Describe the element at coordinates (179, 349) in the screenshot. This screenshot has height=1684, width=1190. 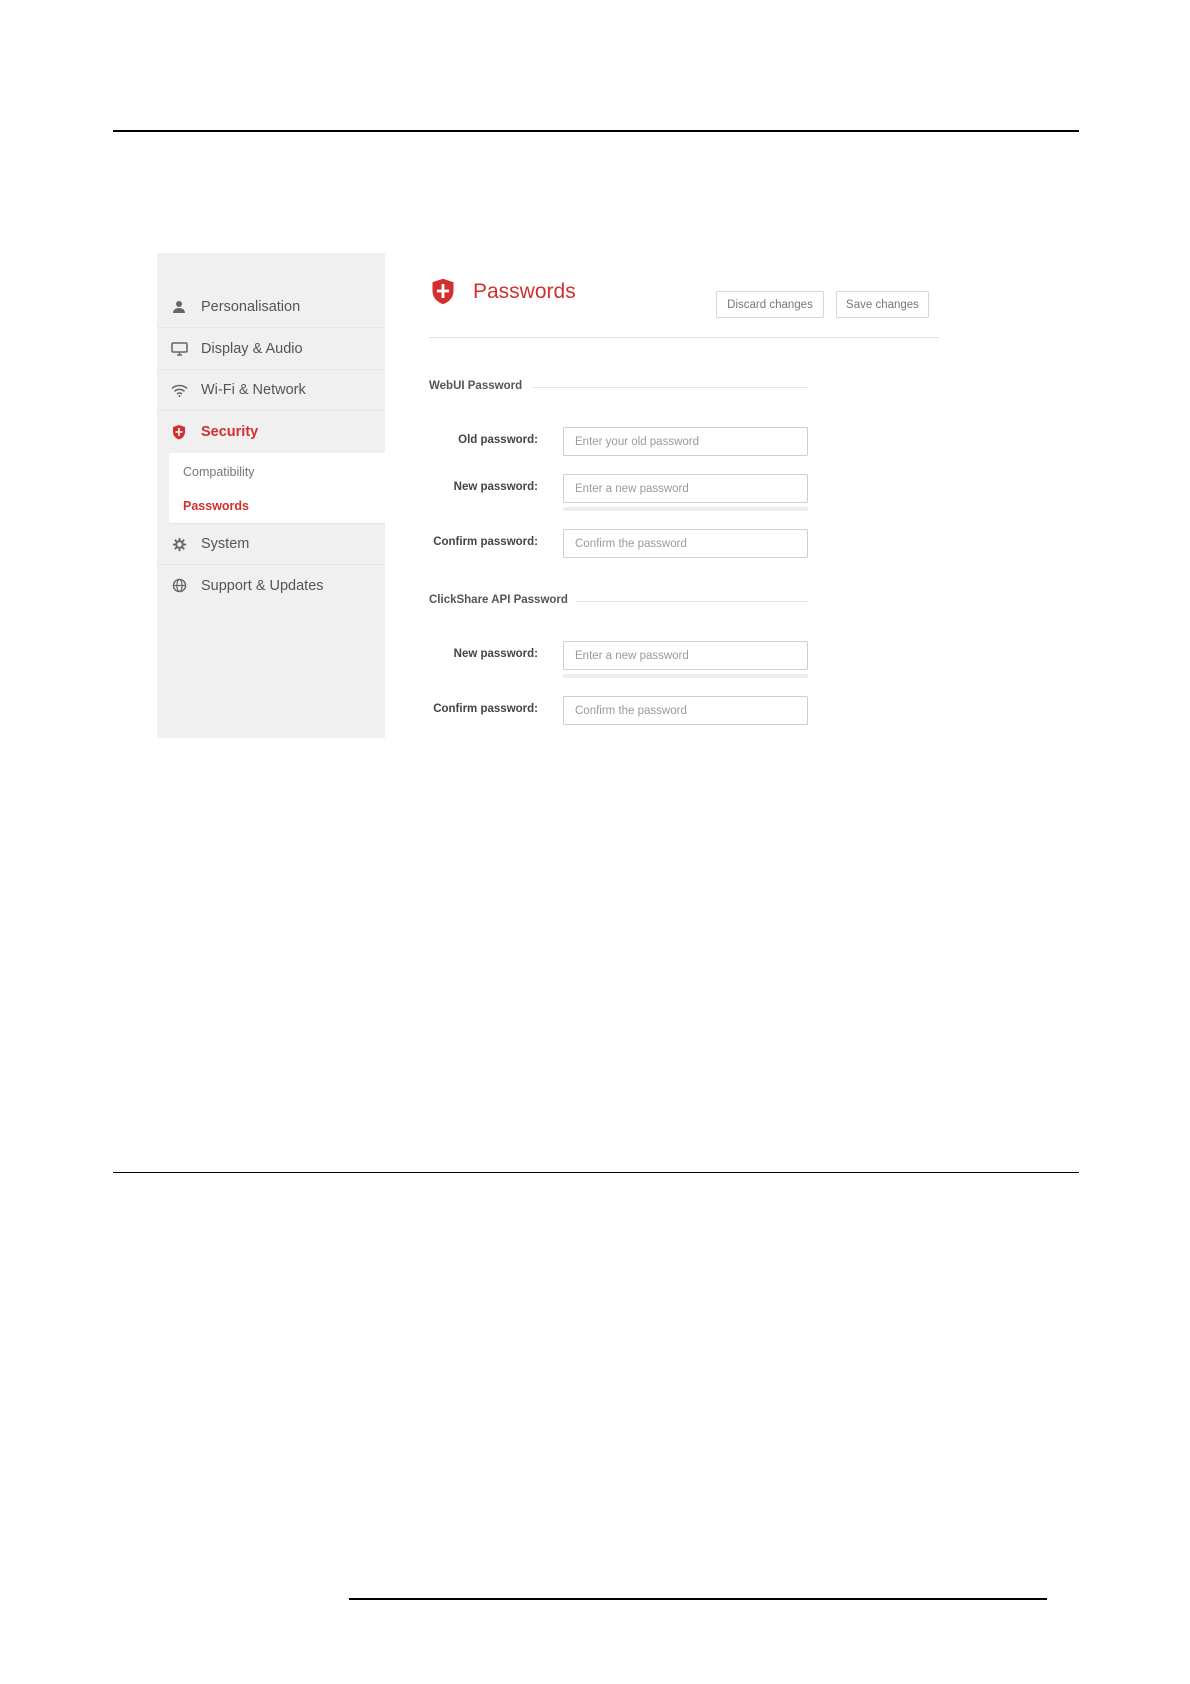
I see `monitor-icon` at that location.